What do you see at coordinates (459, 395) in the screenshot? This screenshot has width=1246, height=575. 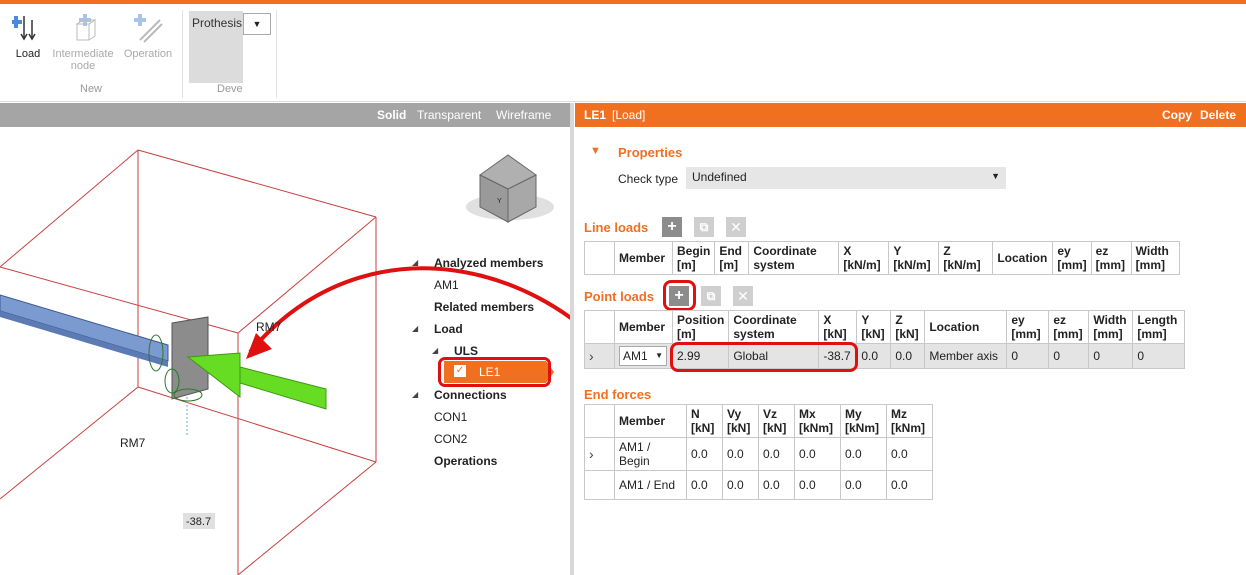 I see `tree-node-connections: ◢ Connections` at bounding box center [459, 395].